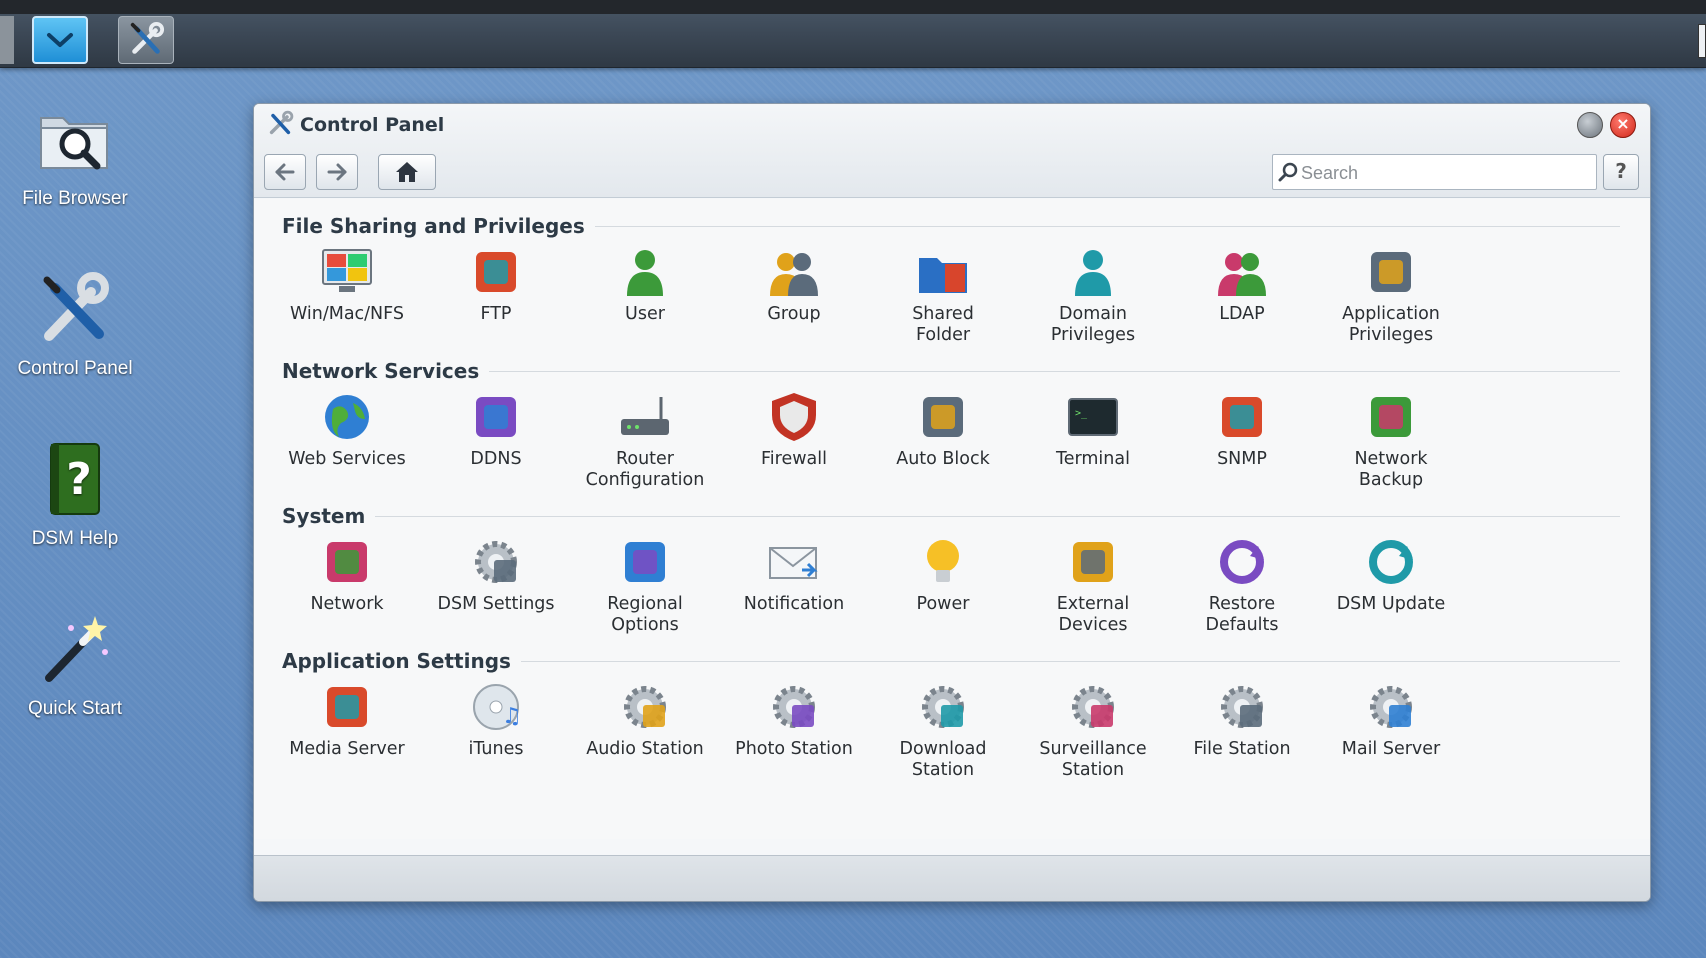  Describe the element at coordinates (952, 151) in the screenshot. I see `window-titlebar: Control Panel × Search ?` at that location.